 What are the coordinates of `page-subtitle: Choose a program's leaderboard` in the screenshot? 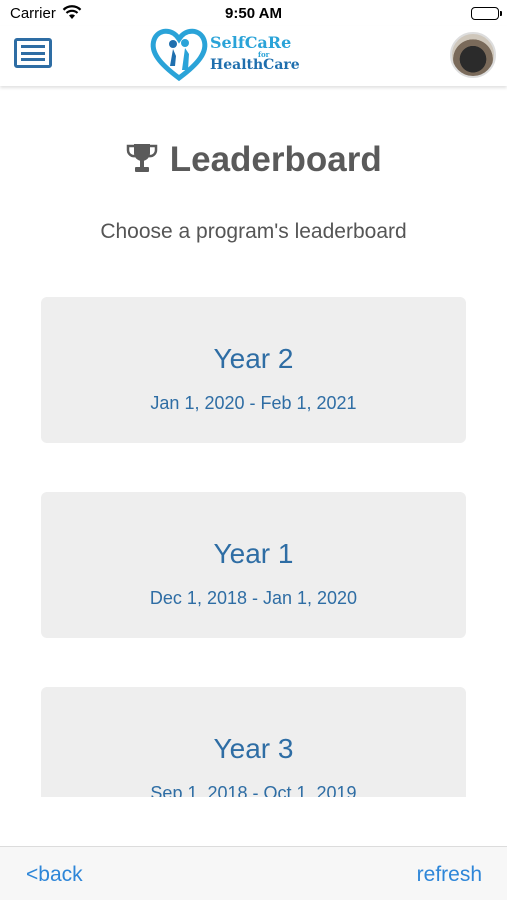 It's located at (253, 231).